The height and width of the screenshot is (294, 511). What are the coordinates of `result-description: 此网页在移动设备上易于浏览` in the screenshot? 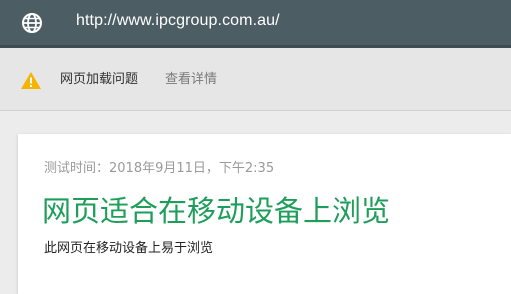 It's located at (129, 248).